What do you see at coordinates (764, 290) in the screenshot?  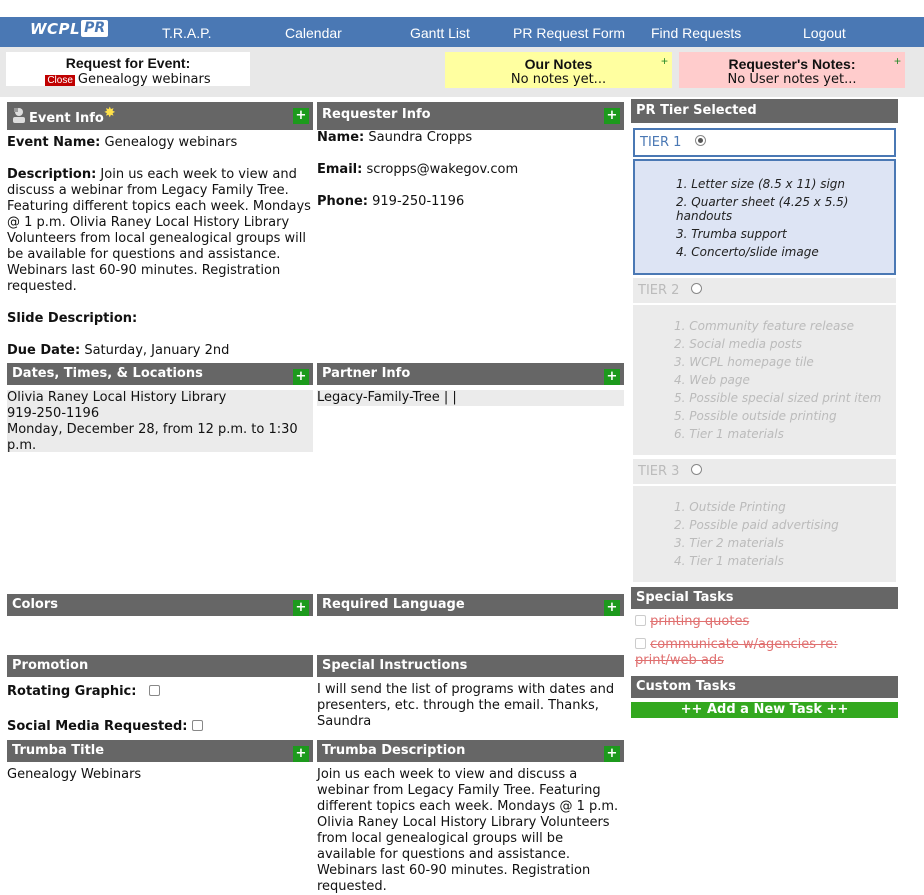 I see `tier-2-option: TIER 2` at bounding box center [764, 290].